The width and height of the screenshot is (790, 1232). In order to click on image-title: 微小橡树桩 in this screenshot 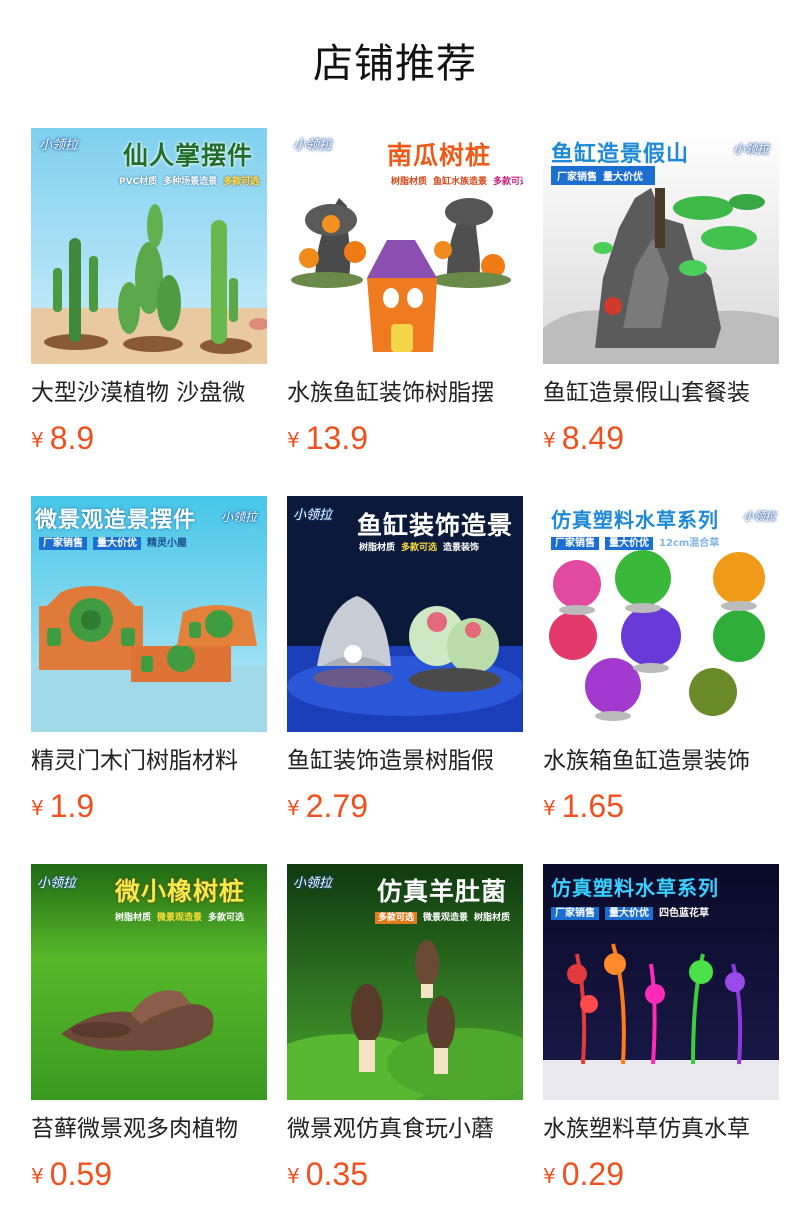, I will do `click(180, 891)`.